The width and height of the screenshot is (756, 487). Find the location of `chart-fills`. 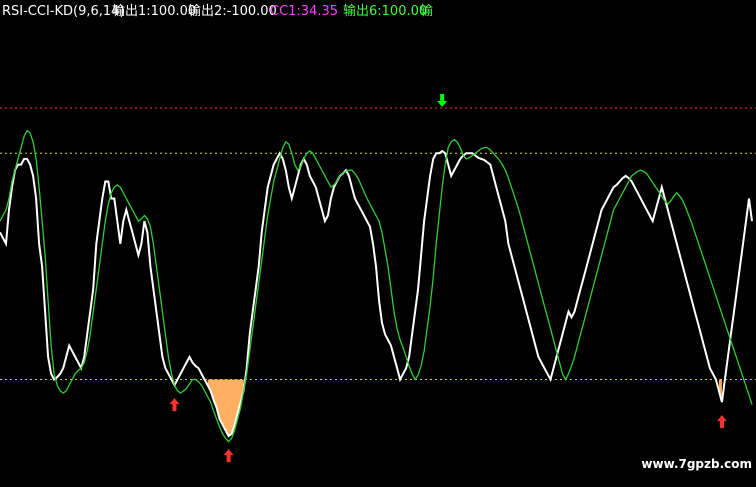

chart-fills is located at coordinates (464, 408).